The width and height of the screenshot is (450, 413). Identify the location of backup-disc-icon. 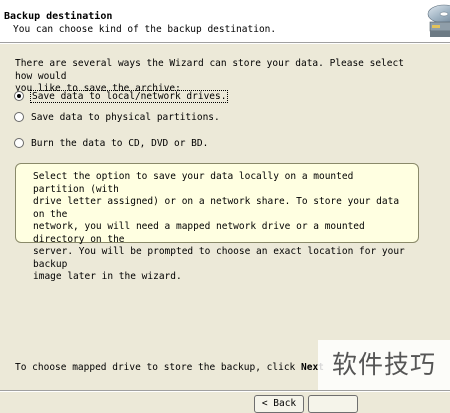
(438, 20).